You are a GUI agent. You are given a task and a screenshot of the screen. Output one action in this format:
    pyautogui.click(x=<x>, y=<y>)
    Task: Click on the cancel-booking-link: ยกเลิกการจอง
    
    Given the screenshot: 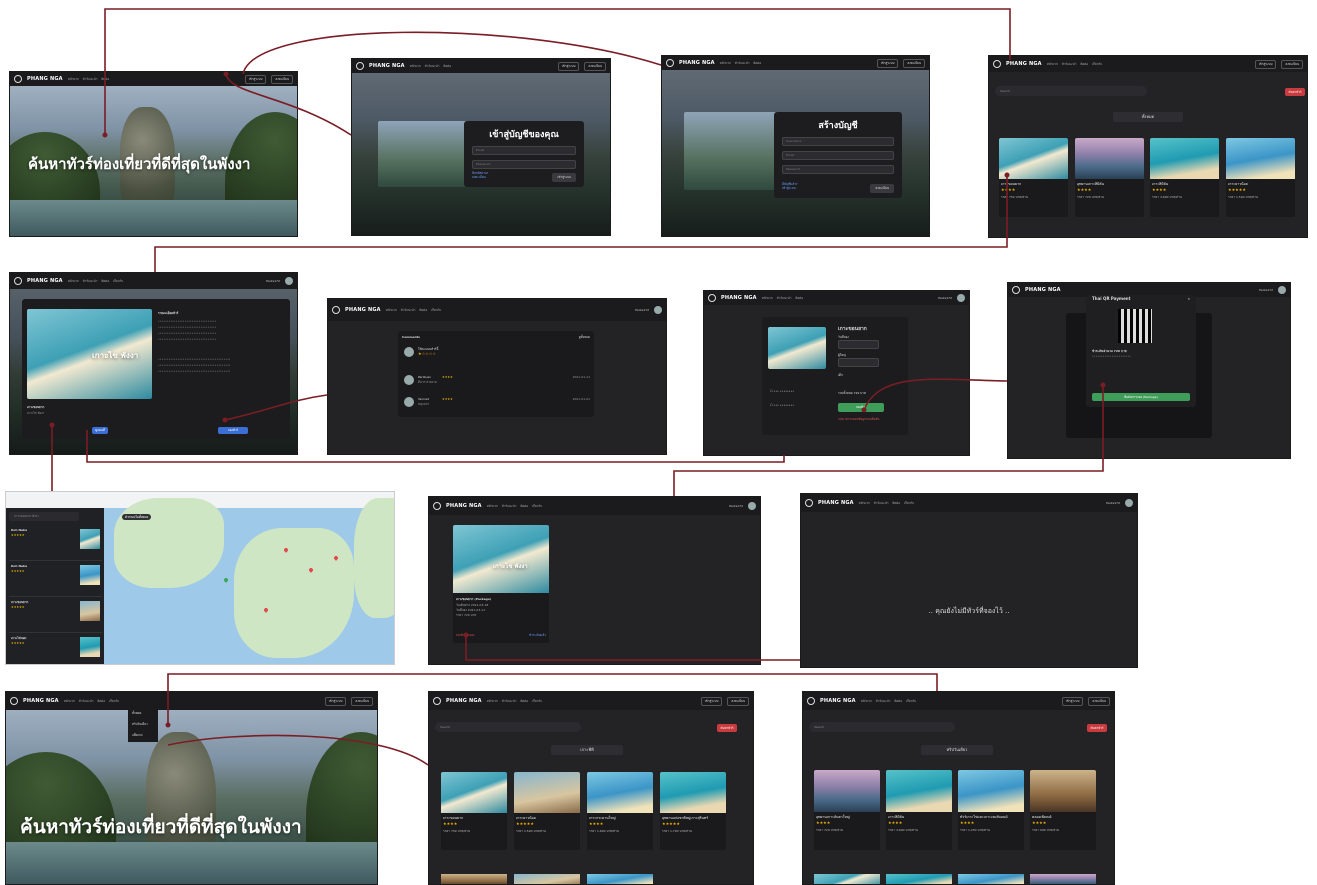 What is the action you would take?
    pyautogui.click(x=465, y=635)
    